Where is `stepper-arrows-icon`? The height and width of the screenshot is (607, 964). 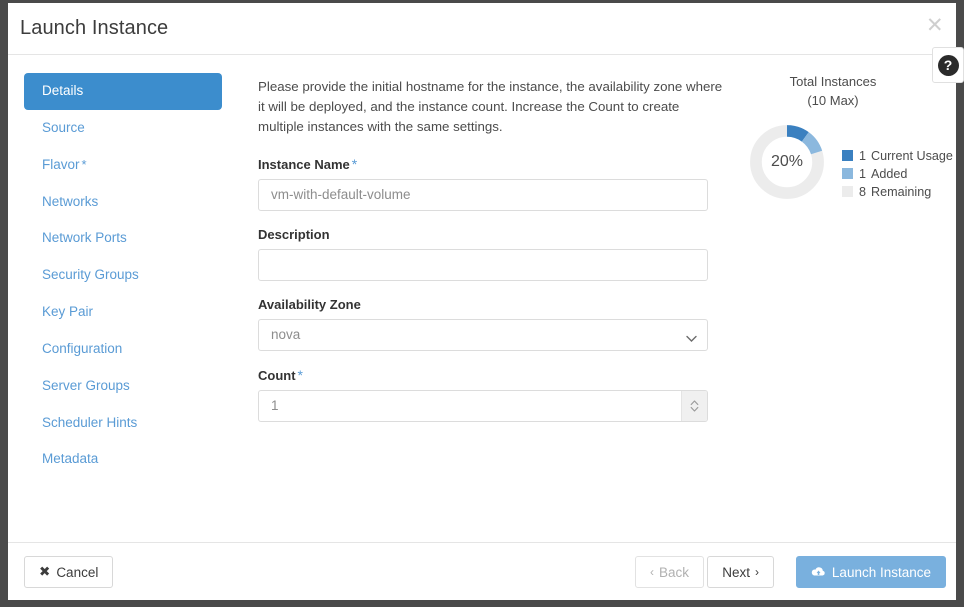
stepper-arrows-icon is located at coordinates (694, 406).